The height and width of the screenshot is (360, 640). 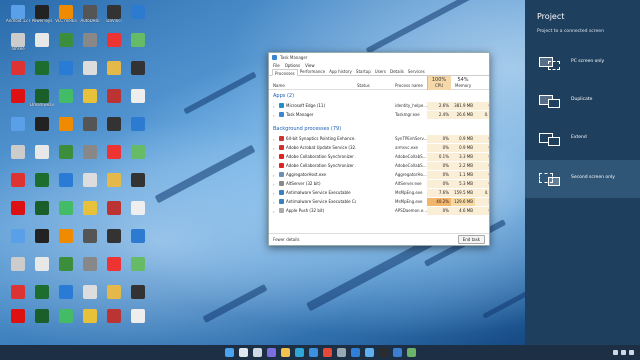 I want to click on desktop-icon: Android 12 Beta Link, so click(x=18, y=18).